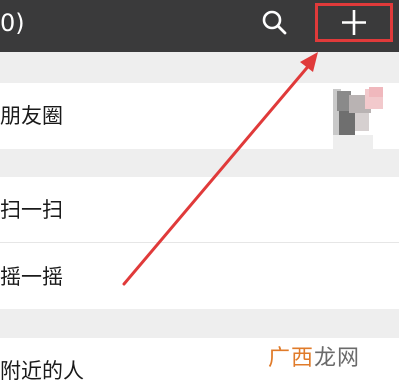  I want to click on add-button, so click(354, 22).